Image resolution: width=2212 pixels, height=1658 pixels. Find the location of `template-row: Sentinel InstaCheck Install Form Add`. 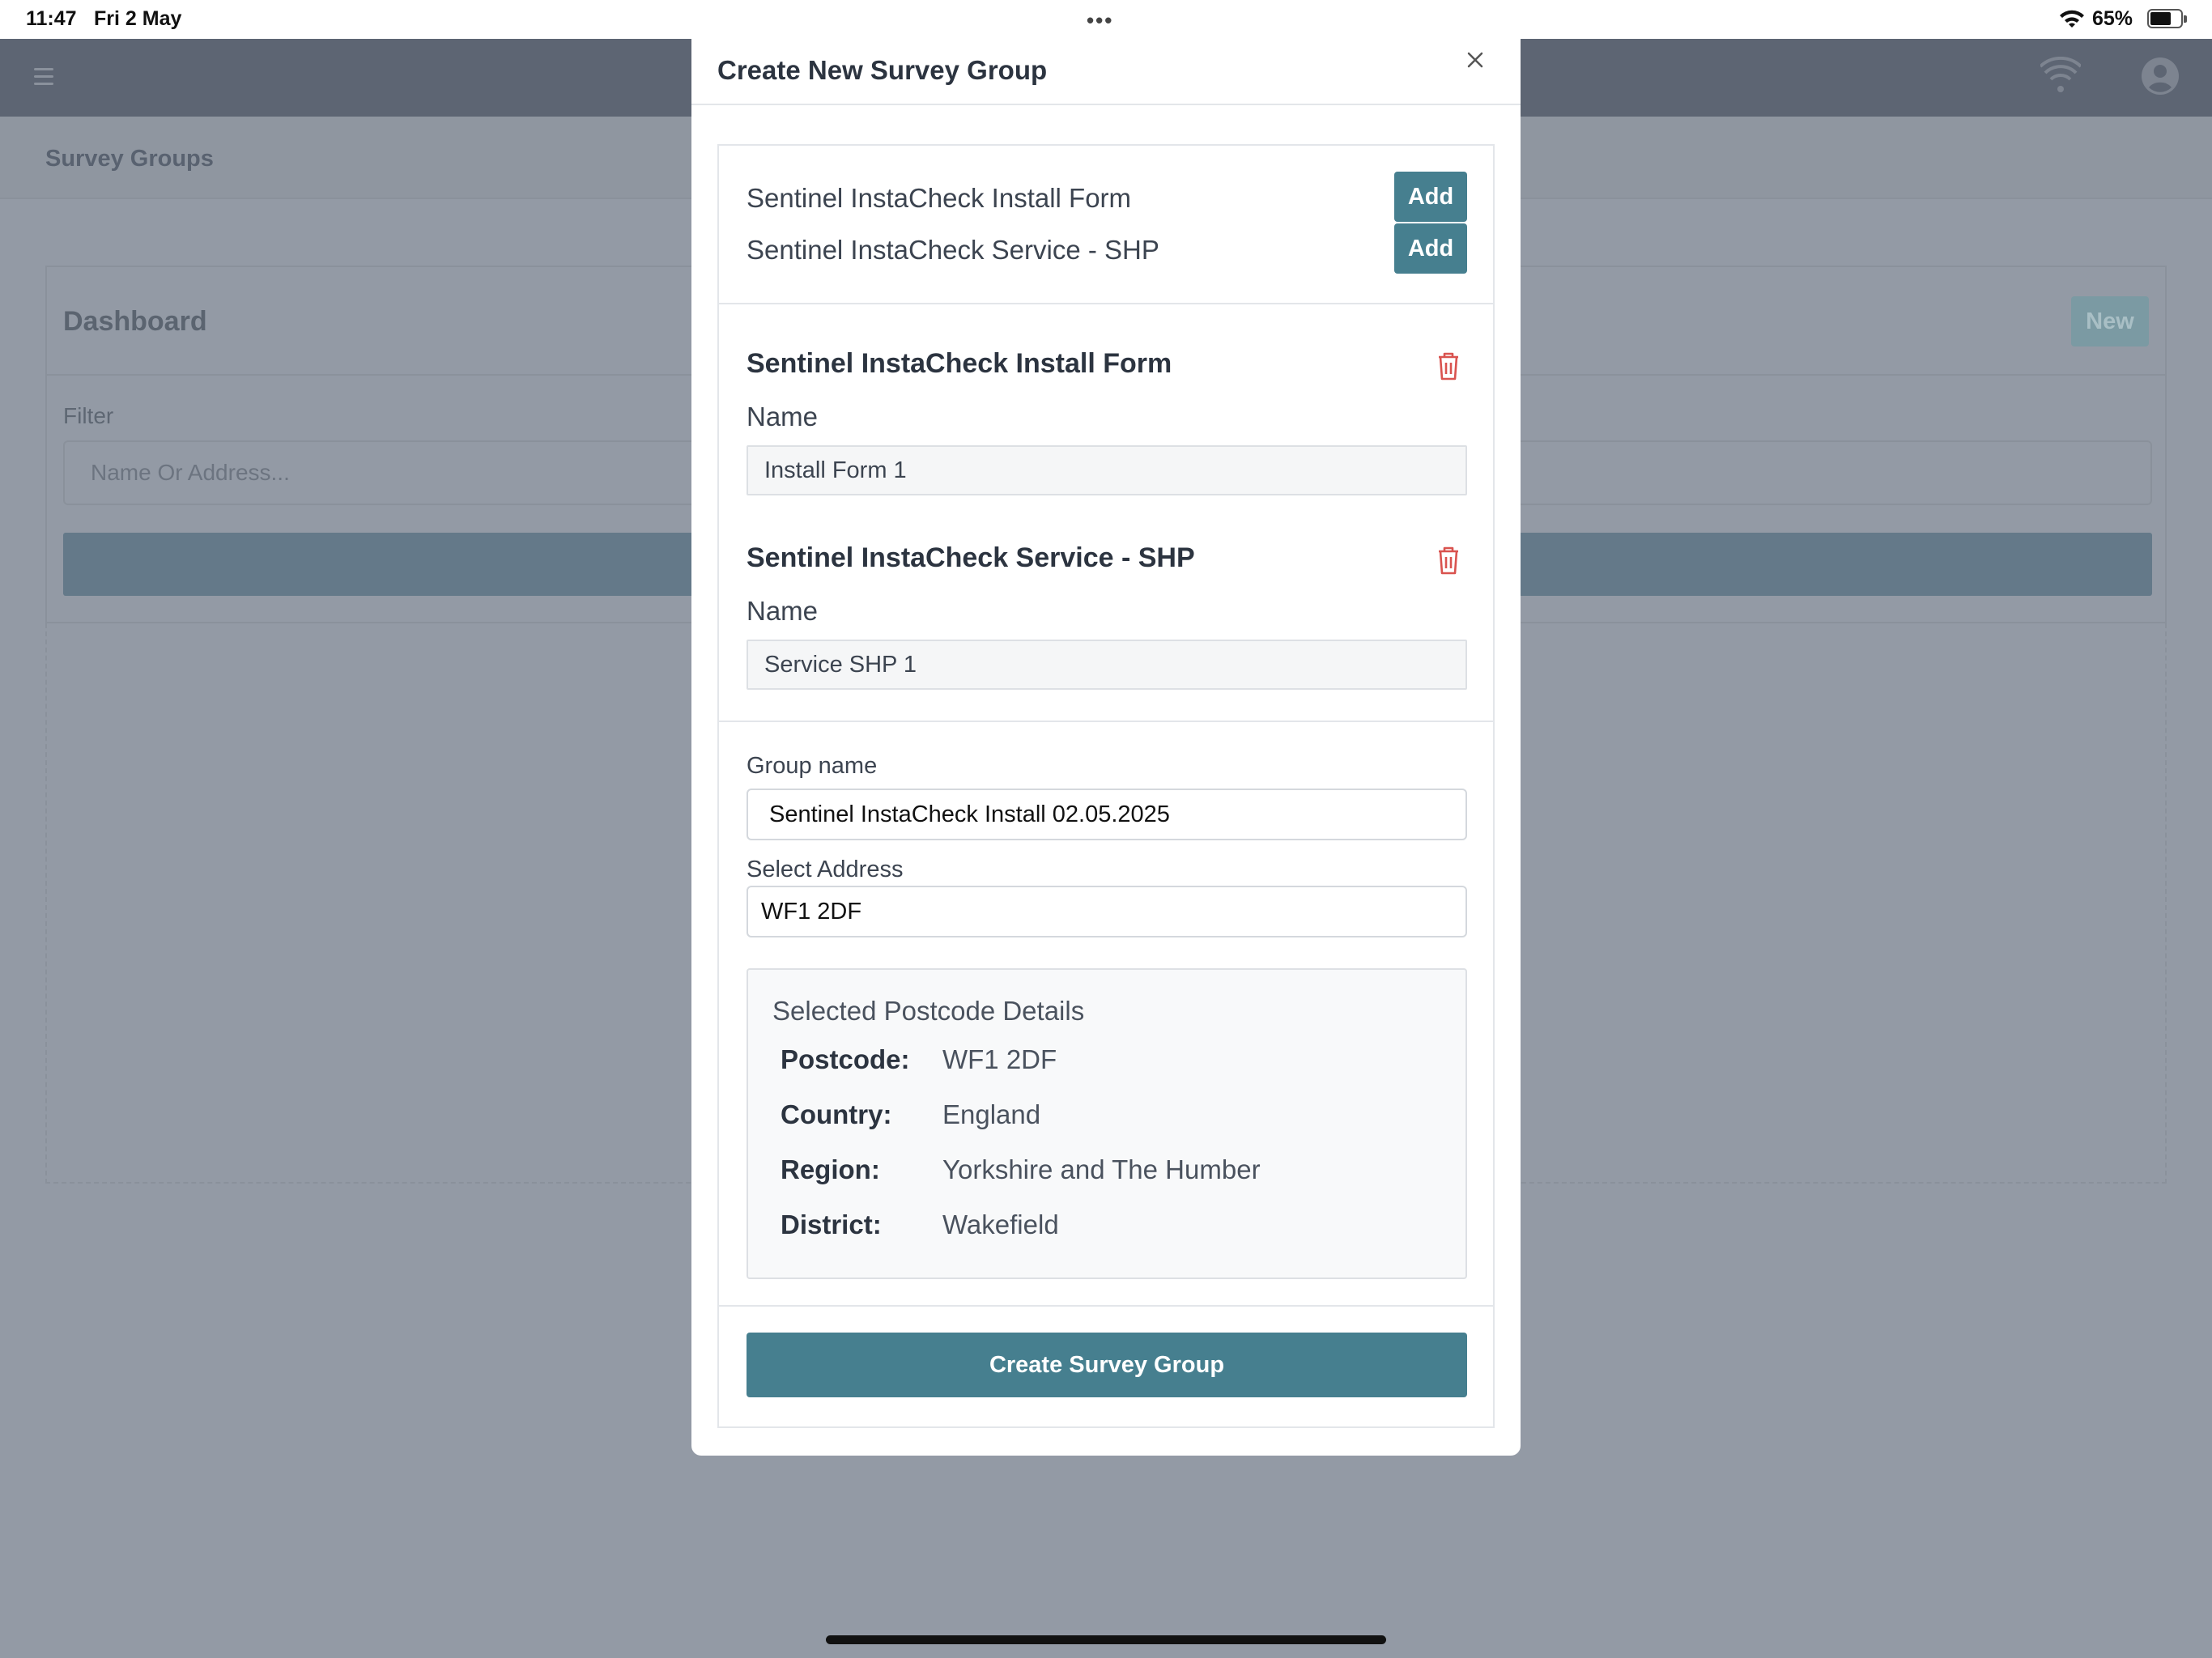

template-row: Sentinel InstaCheck Install Form Add is located at coordinates (1107, 197).